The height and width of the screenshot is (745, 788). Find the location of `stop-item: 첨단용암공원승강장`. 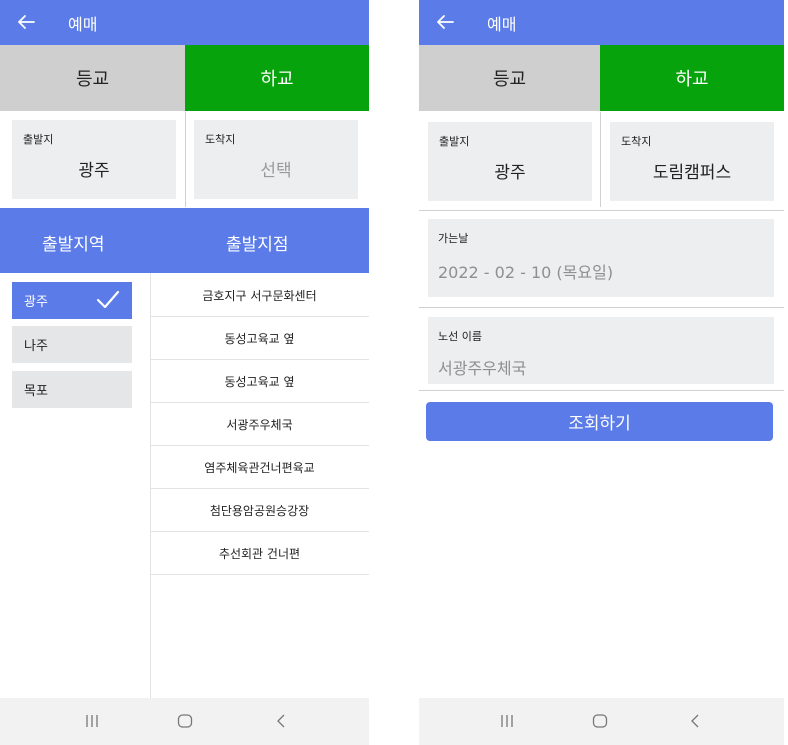

stop-item: 첨단용암공원승강장 is located at coordinates (259, 510).